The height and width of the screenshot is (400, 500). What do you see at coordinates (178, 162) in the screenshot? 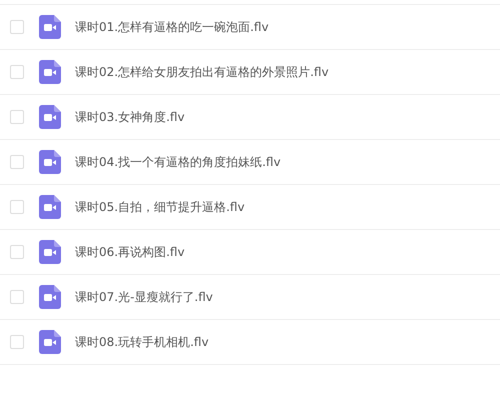
I see `file-name: 课时04.找一个有逼格的角度拍妹纸.flv` at bounding box center [178, 162].